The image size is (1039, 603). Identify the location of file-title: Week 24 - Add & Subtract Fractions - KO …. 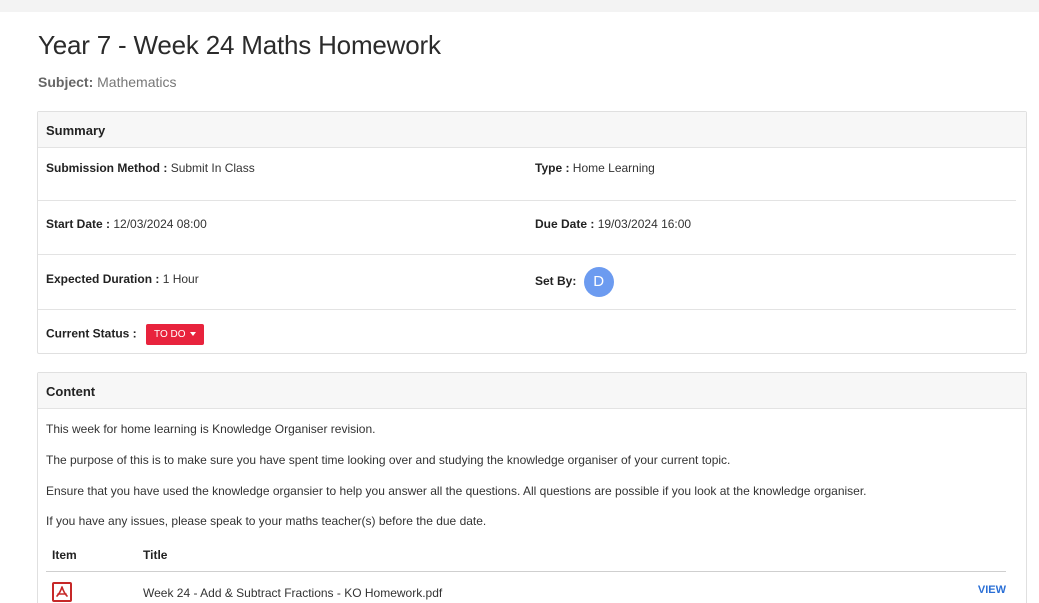
(293, 593).